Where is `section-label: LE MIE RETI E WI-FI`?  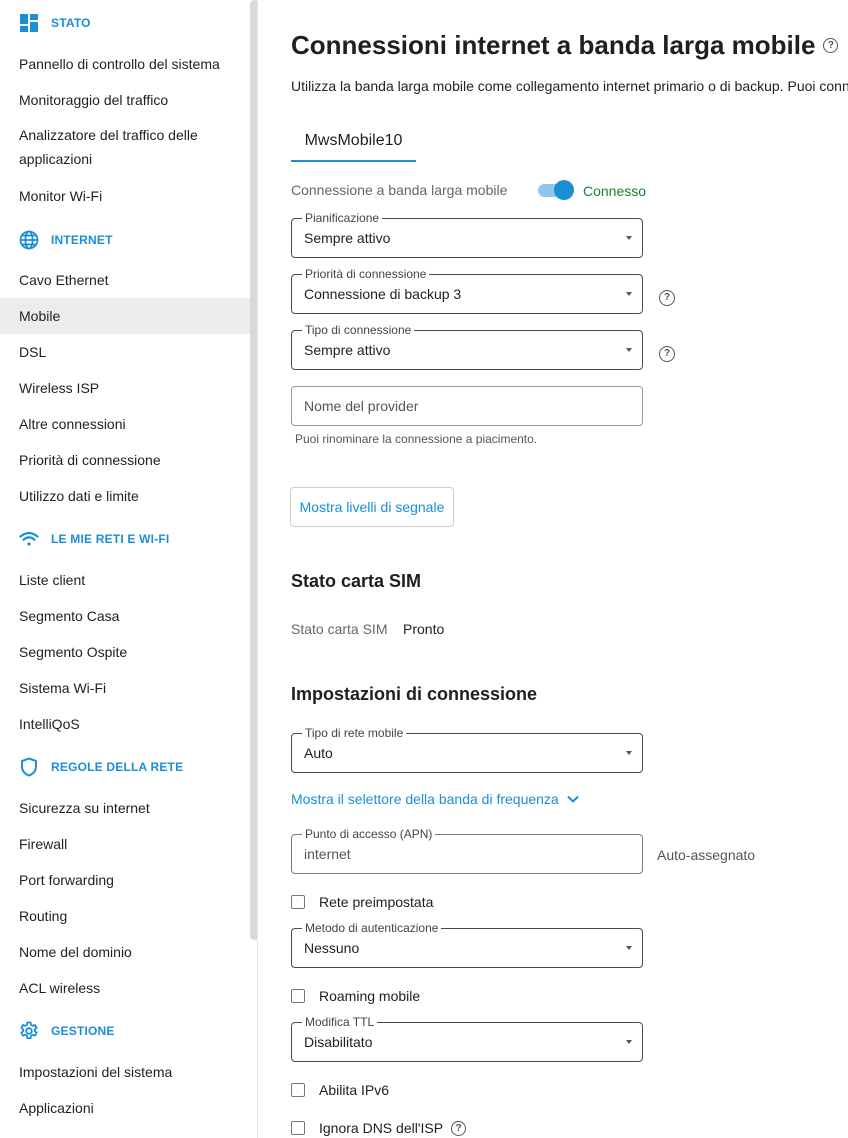
section-label: LE MIE RETI E WI-FI is located at coordinates (110, 539).